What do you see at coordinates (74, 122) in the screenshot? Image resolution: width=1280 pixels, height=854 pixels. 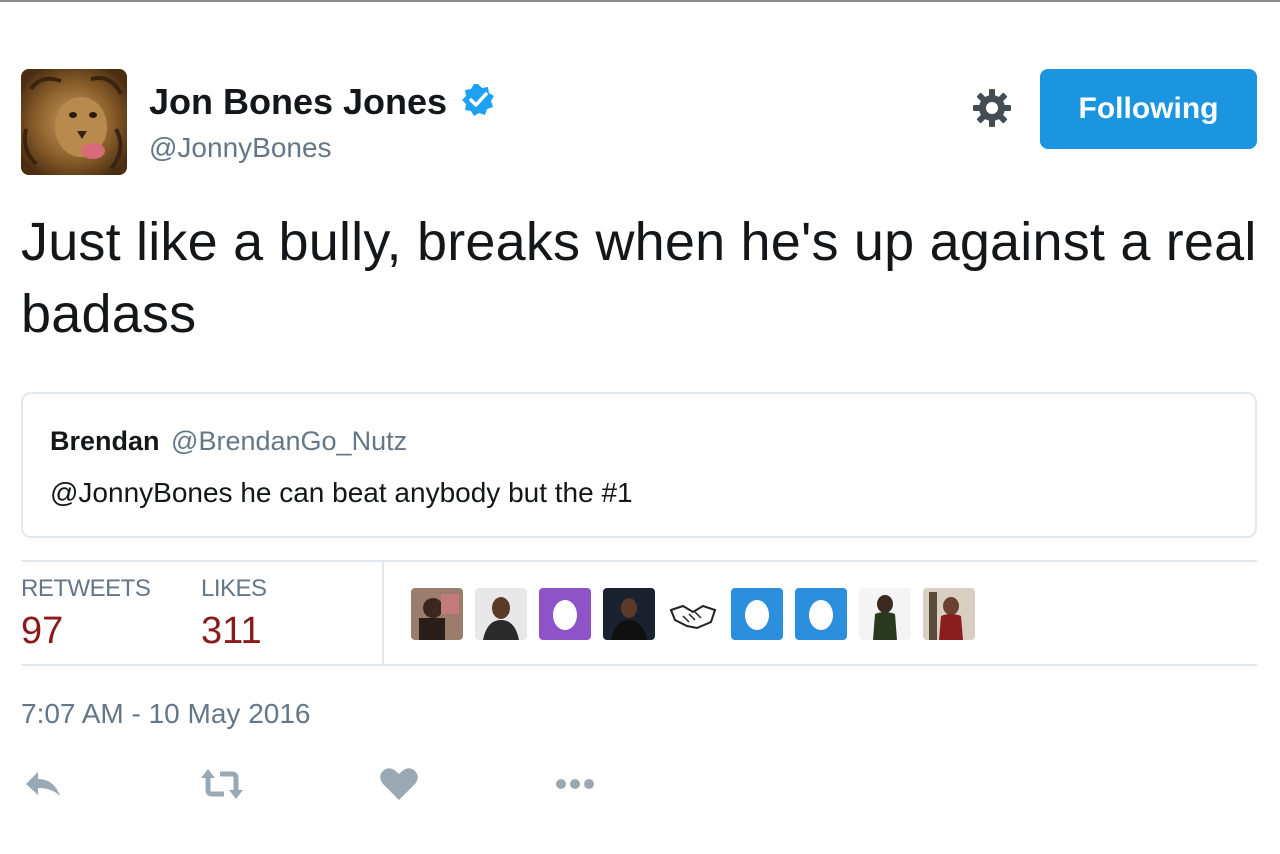 I see `lion-avatar` at bounding box center [74, 122].